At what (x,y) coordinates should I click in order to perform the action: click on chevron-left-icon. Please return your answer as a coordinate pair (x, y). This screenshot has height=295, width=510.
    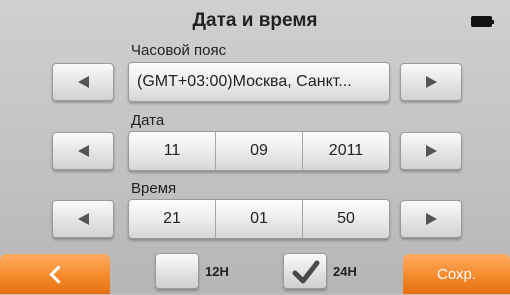
    Looking at the image, I should click on (58, 274).